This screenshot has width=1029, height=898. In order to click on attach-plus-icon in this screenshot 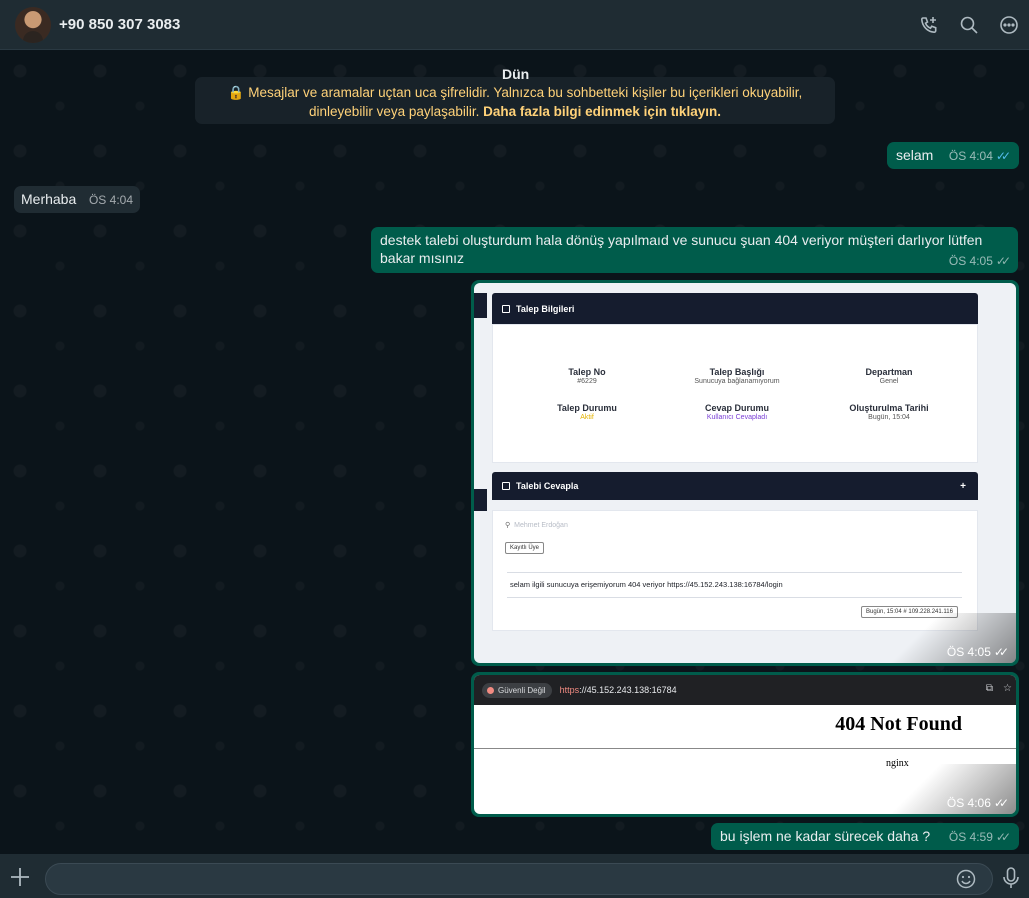, I will do `click(20, 877)`.